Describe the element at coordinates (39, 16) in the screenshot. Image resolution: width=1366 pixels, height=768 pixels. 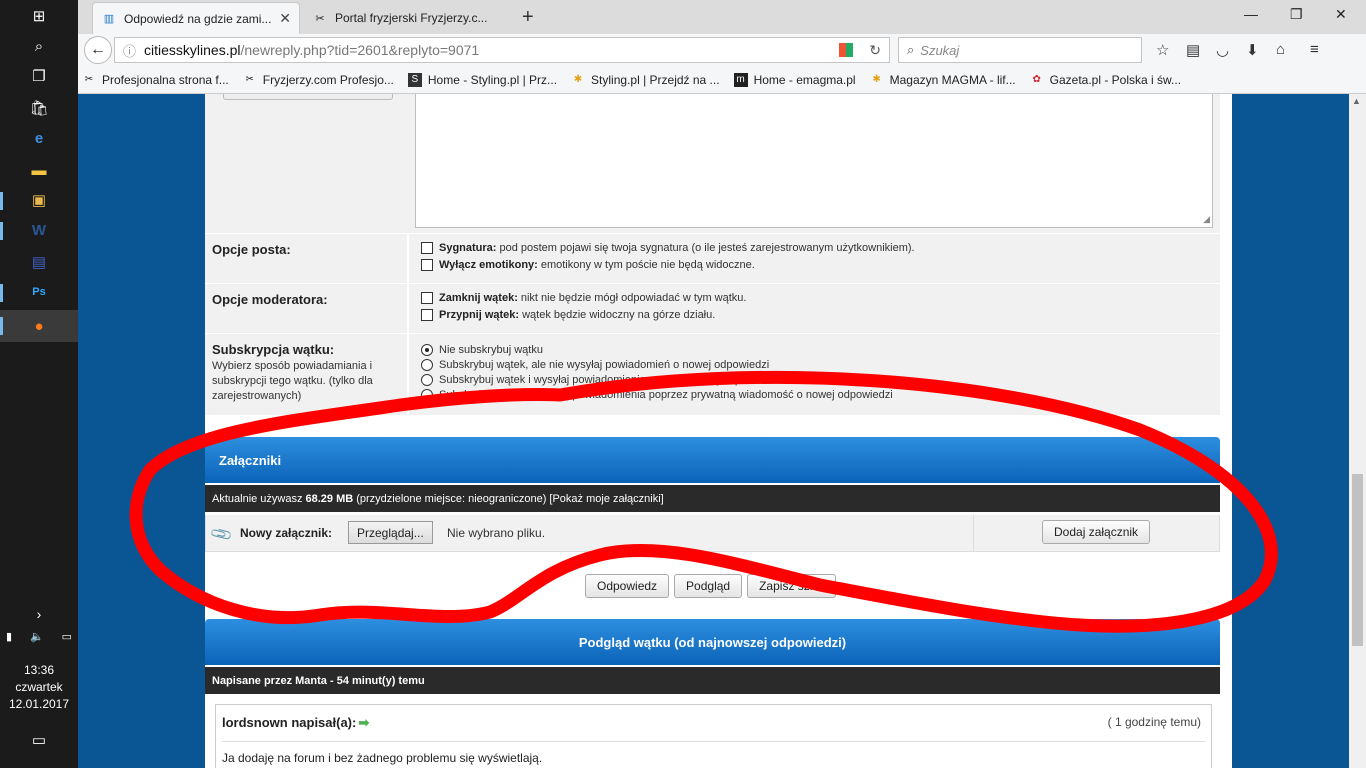
I see `windows-start-icon: ⊞` at that location.